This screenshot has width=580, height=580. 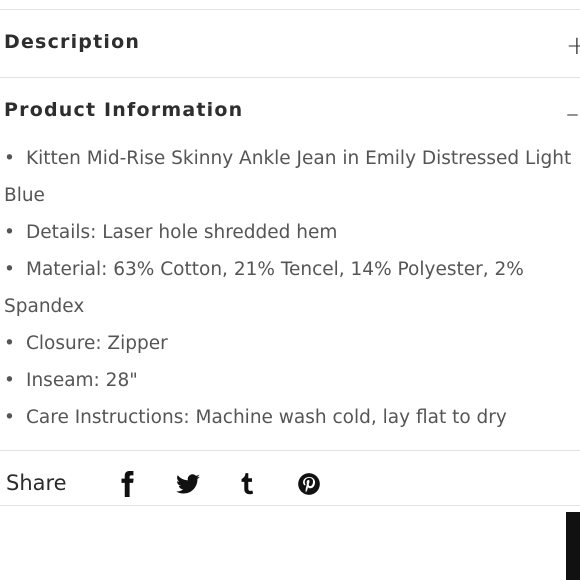 I want to click on product-information-title: Product Information, so click(x=123, y=110).